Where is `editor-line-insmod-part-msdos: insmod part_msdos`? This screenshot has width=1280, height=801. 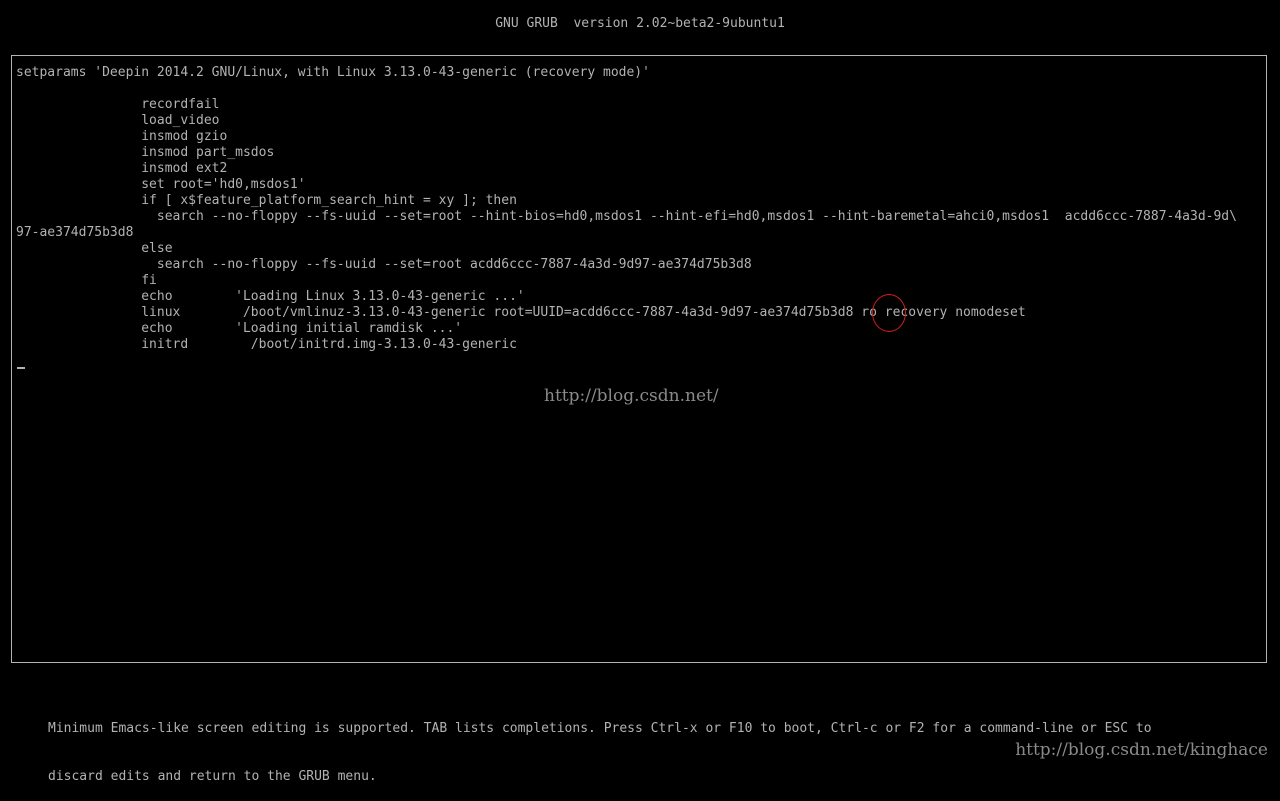
editor-line-insmod-part-msdos: insmod part_msdos is located at coordinates (626, 153).